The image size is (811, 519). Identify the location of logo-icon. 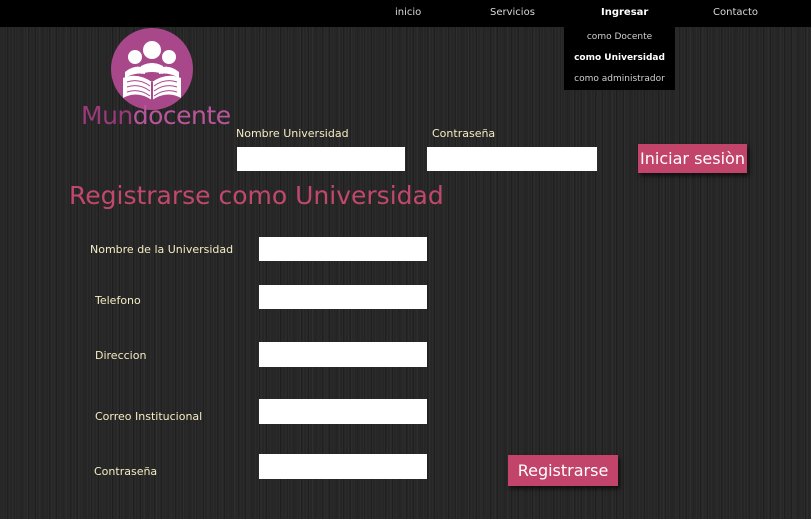
(152, 69).